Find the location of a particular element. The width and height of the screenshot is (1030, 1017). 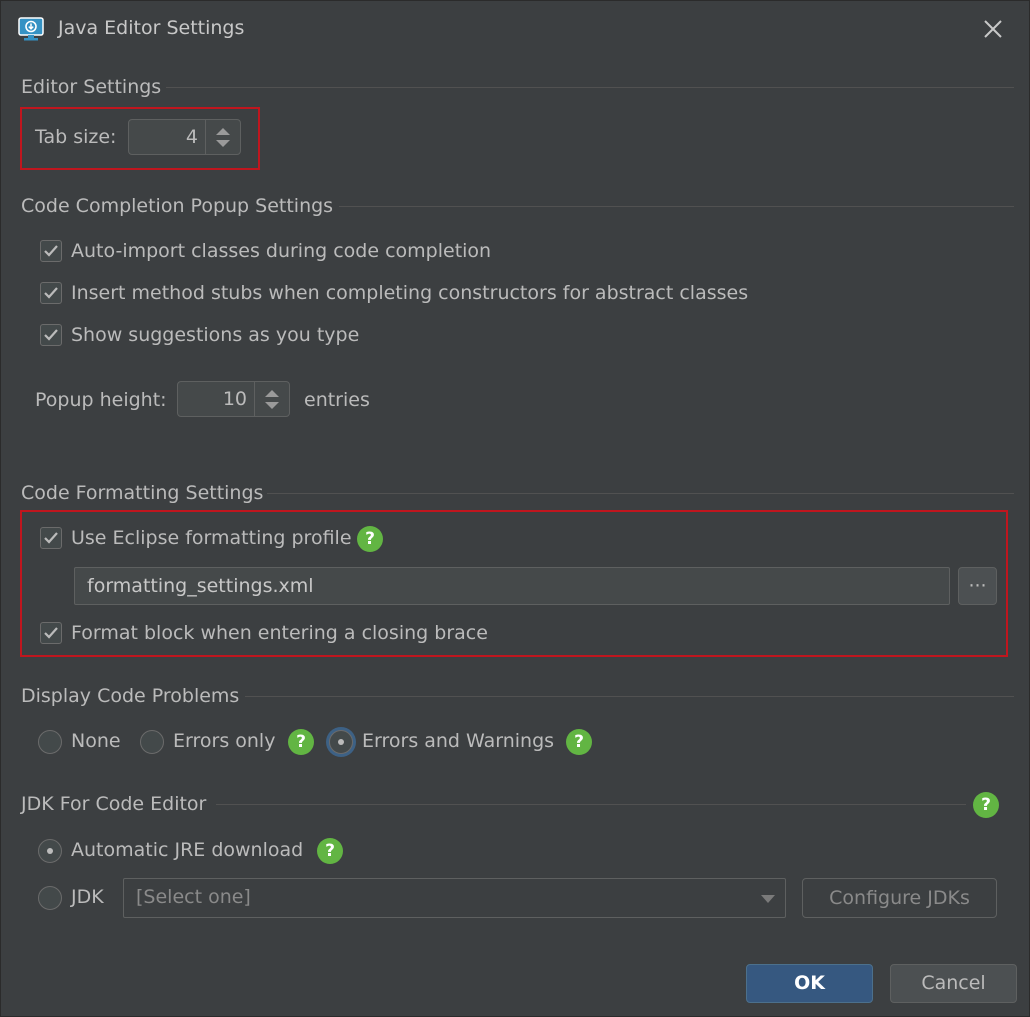

popup-height-spinner: 10 is located at coordinates (233, 399).